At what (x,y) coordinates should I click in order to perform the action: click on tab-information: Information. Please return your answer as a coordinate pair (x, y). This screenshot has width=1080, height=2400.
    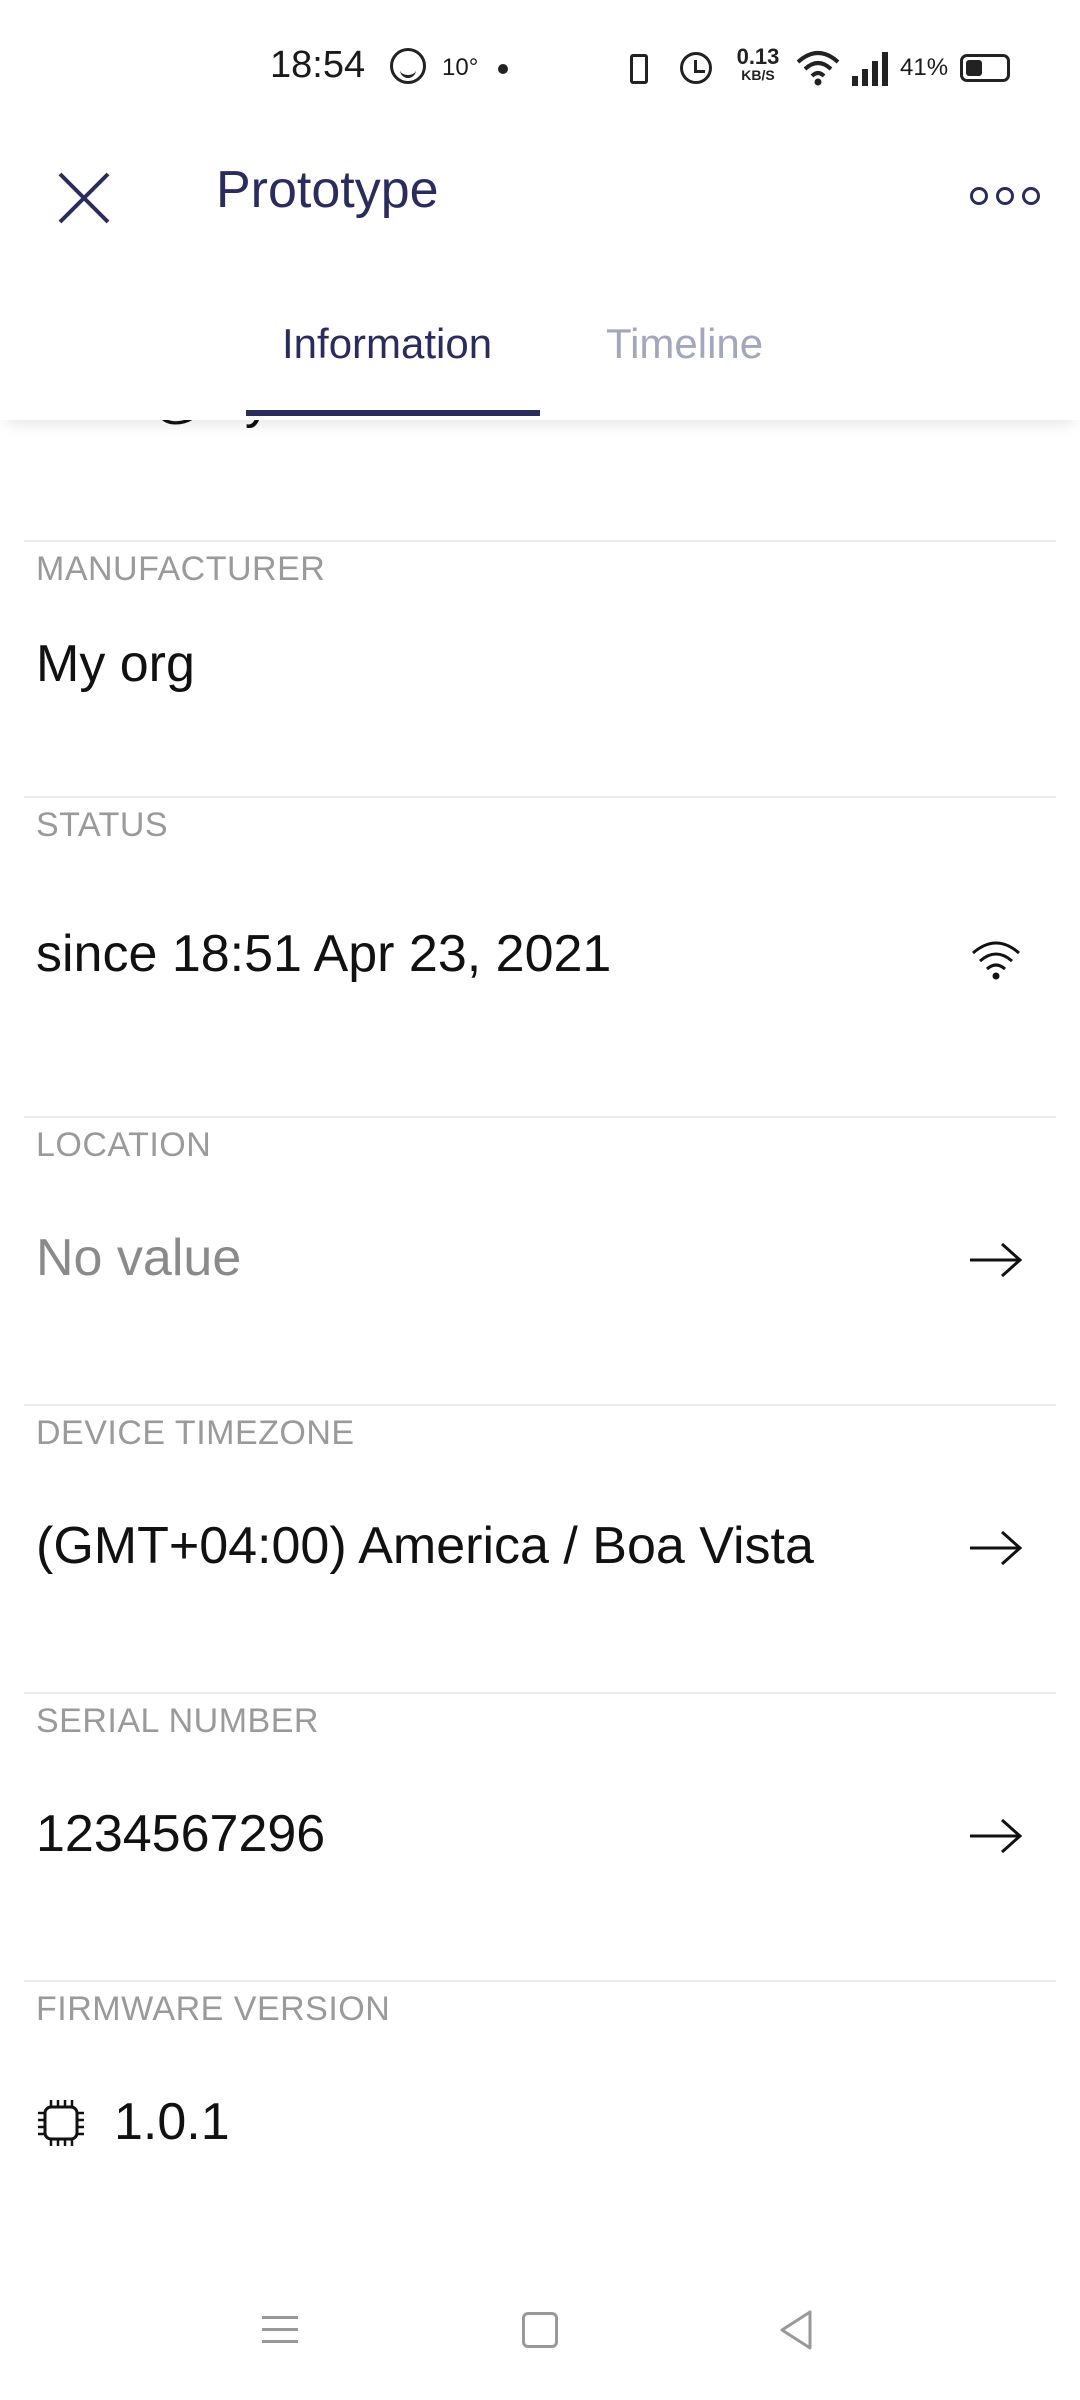
    Looking at the image, I should click on (387, 344).